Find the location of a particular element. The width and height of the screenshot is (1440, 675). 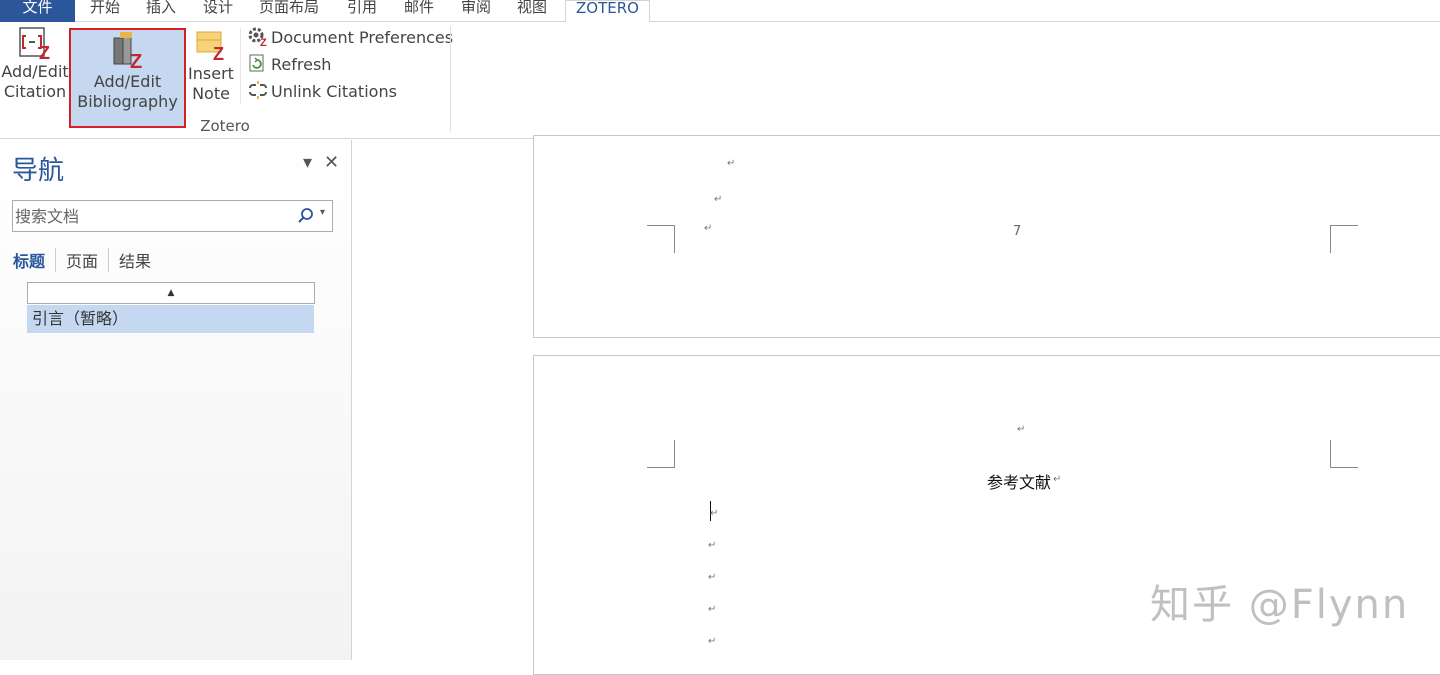

add-bib-label-1: Add/Edit is located at coordinates (127, 81).